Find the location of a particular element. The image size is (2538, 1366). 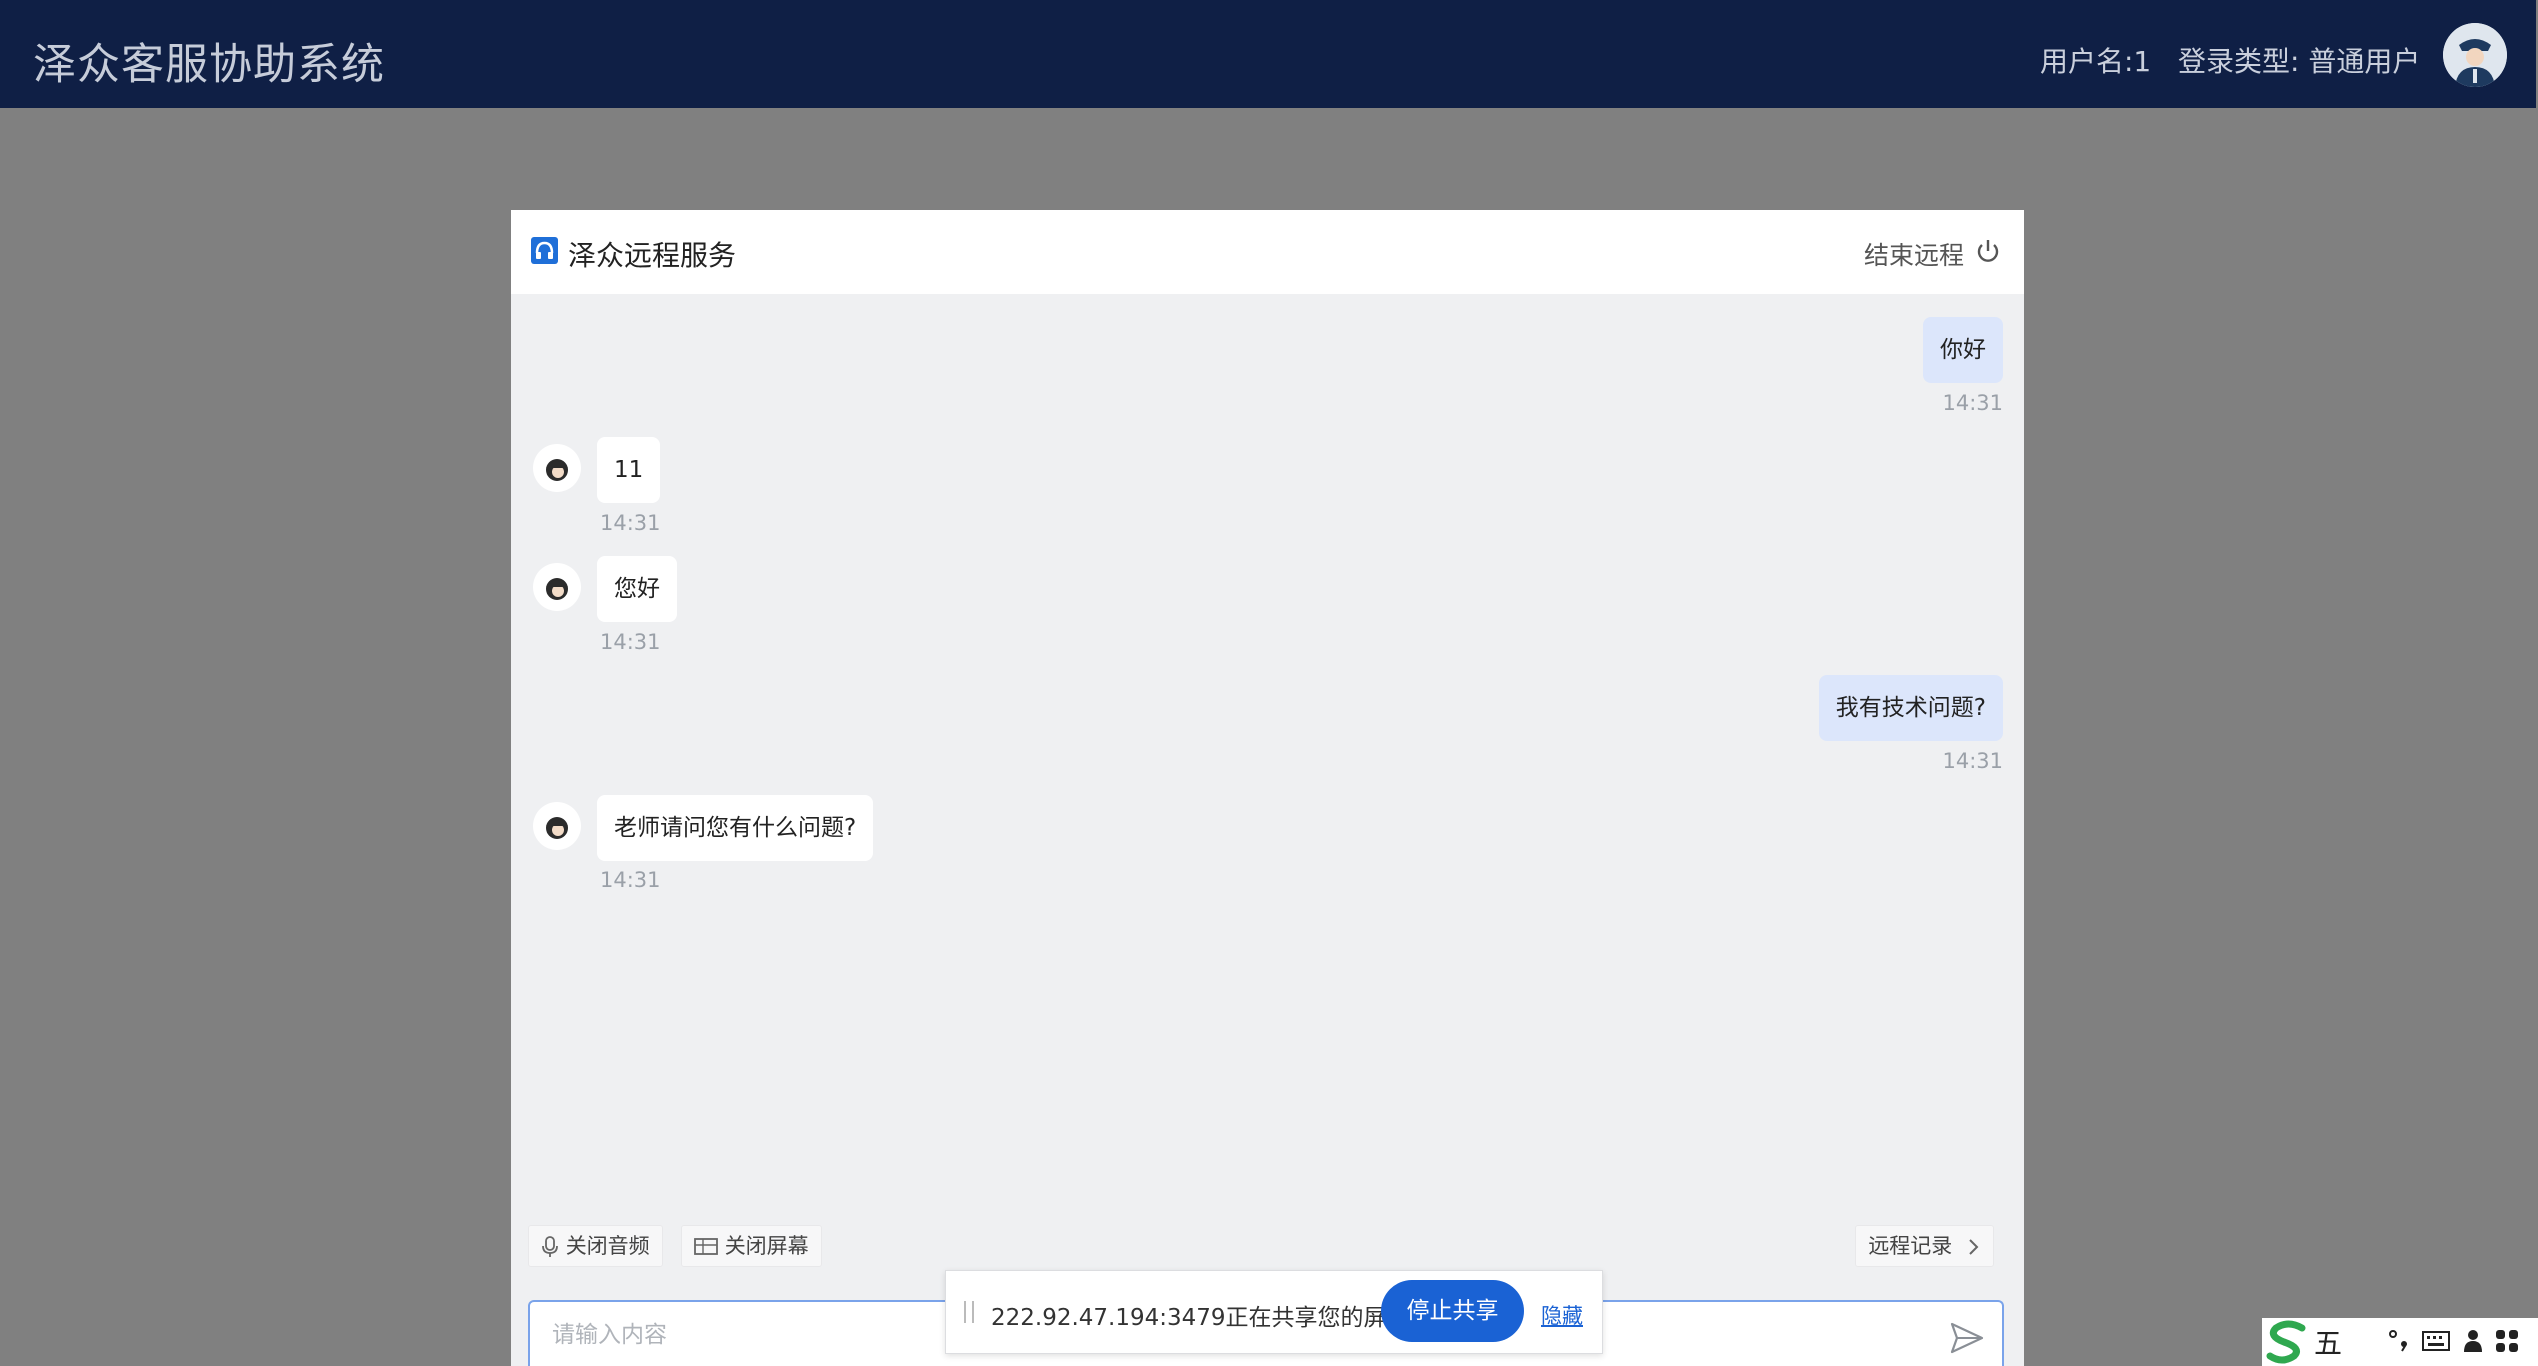

message-bubble-me: 你好 is located at coordinates (1963, 350).